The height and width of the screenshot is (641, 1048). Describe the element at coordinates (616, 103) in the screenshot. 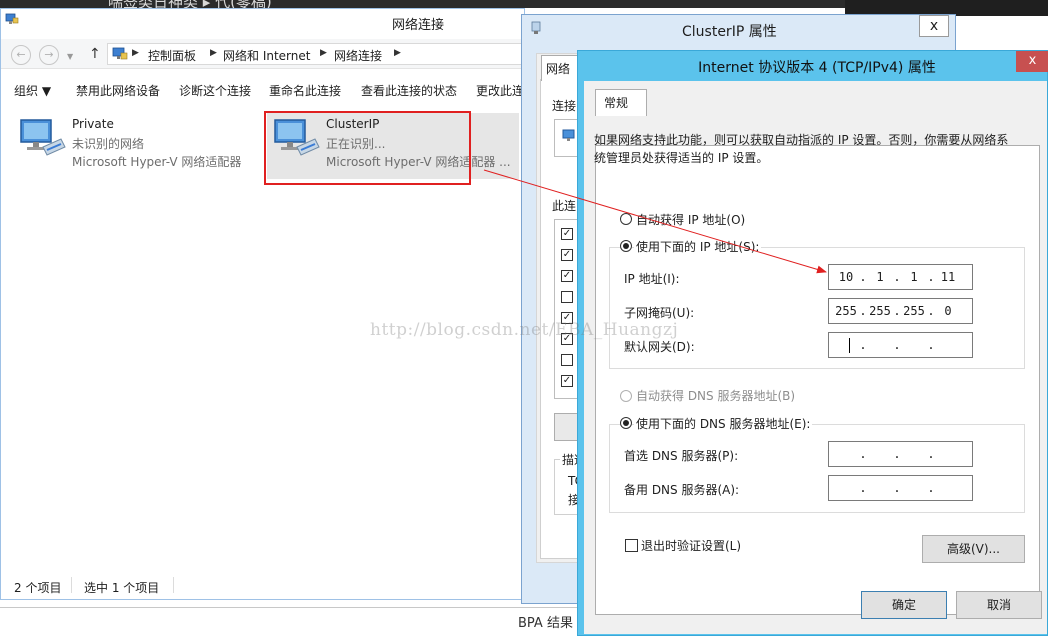

I see `tab-label: 常规` at that location.